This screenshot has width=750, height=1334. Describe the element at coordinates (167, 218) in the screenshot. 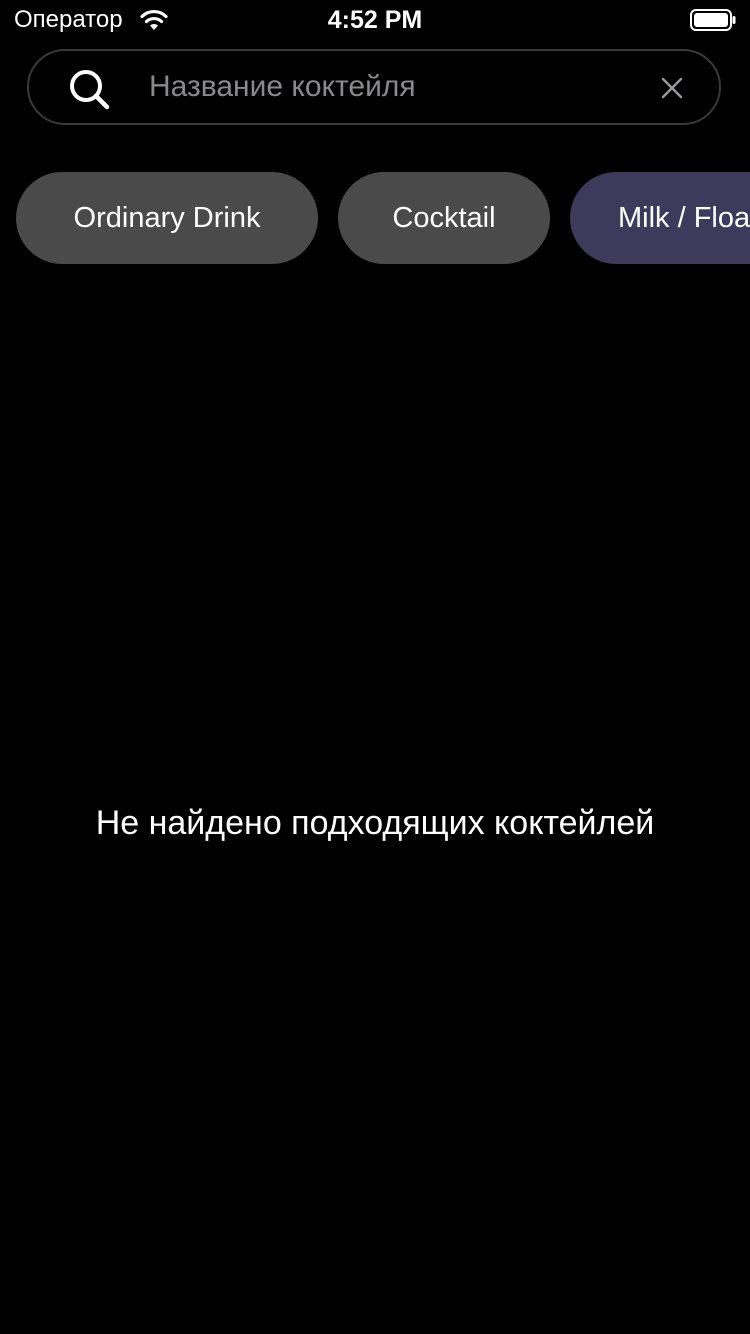

I see `category-chip-ordinary-drink: Ordinary Drink` at that location.